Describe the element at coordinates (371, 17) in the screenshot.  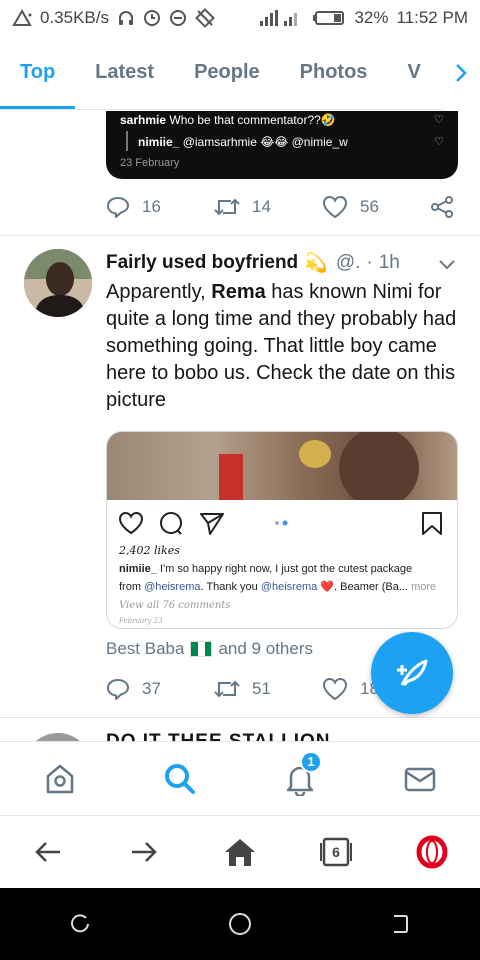
I see `battery-percent: 32%` at that location.